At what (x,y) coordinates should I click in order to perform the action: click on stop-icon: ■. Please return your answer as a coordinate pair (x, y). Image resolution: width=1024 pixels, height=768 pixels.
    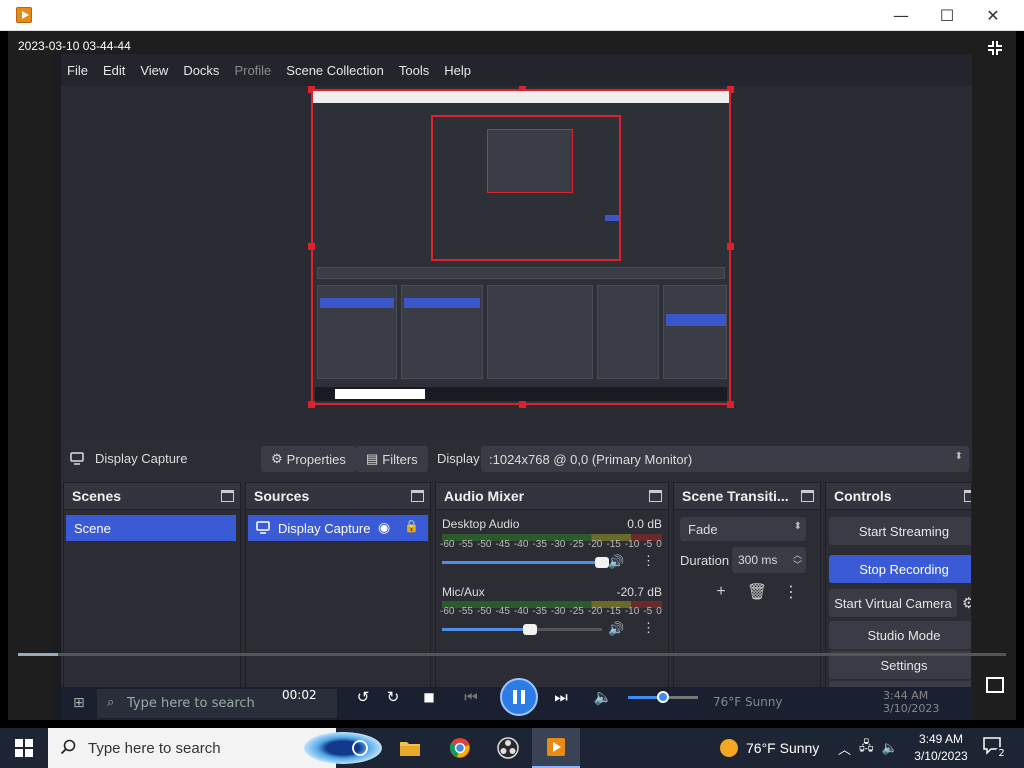
    Looking at the image, I should click on (429, 697).